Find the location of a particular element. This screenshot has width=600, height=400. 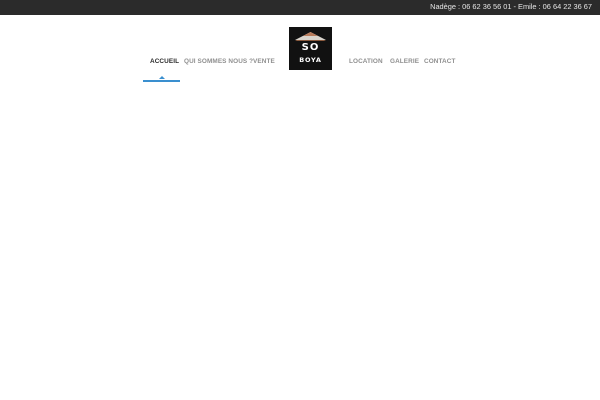

nav-item-galerie: GALERIE is located at coordinates (404, 61).